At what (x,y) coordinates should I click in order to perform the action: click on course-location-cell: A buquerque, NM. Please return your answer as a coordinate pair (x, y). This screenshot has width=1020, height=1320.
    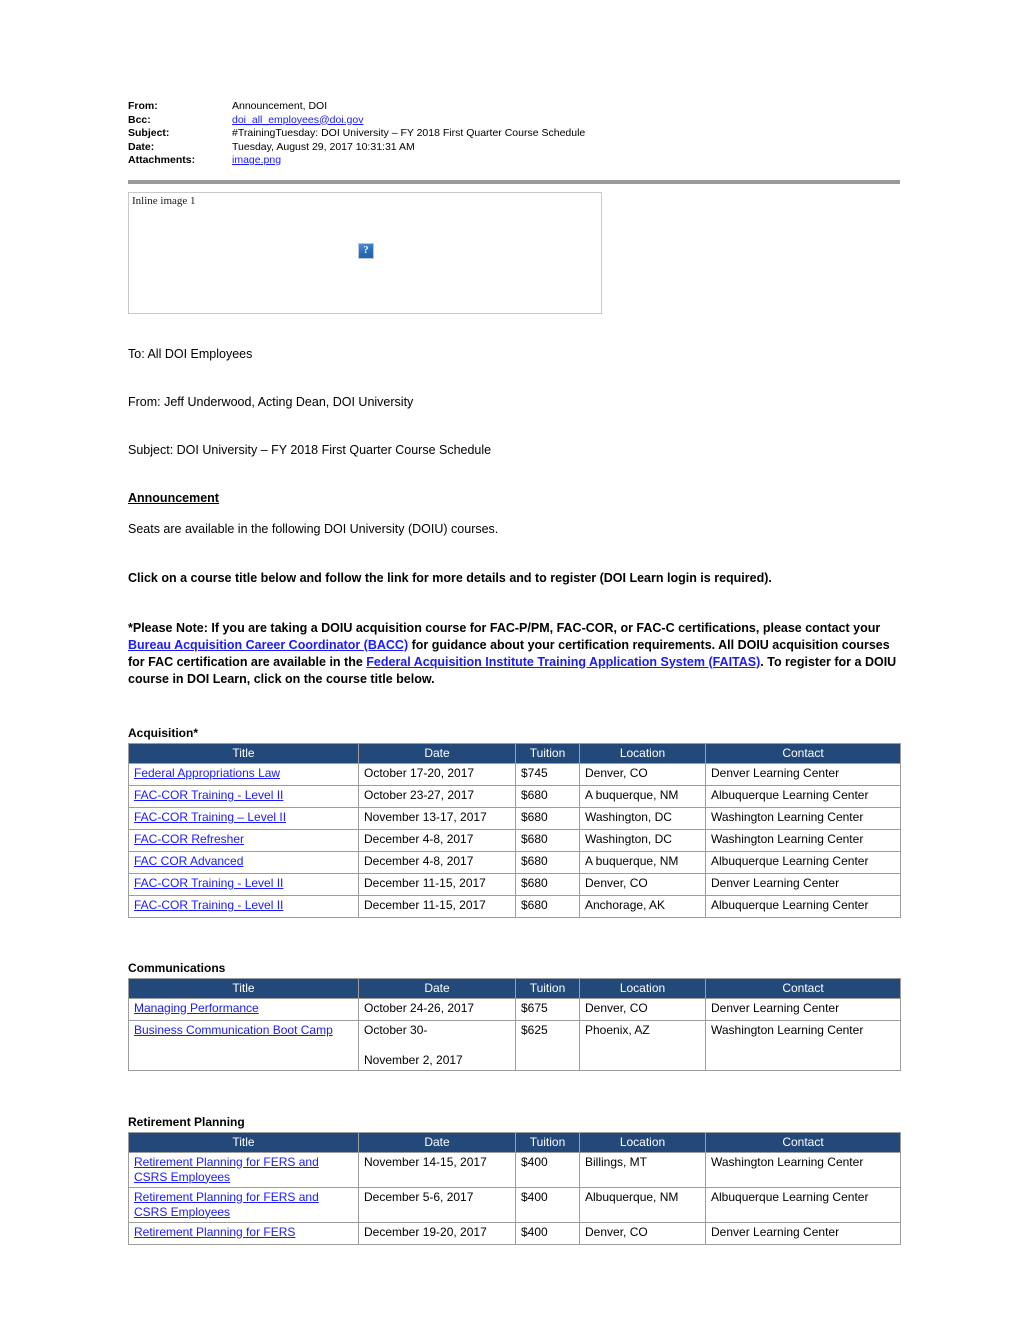
    Looking at the image, I should click on (642, 862).